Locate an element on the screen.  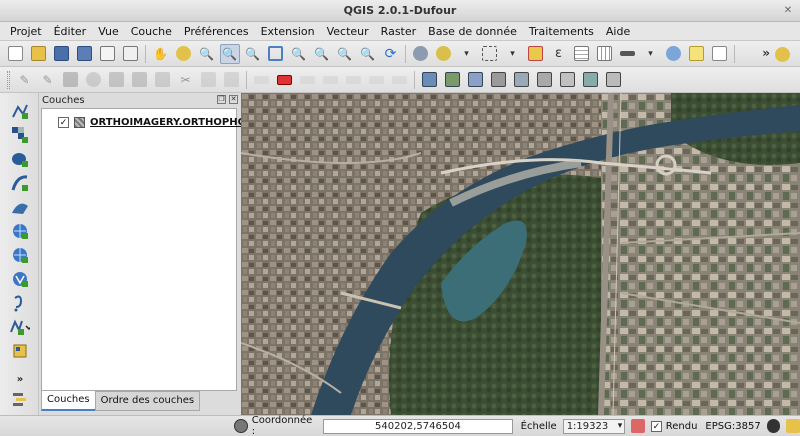
toolbar-grip is located at coordinates (8, 79).